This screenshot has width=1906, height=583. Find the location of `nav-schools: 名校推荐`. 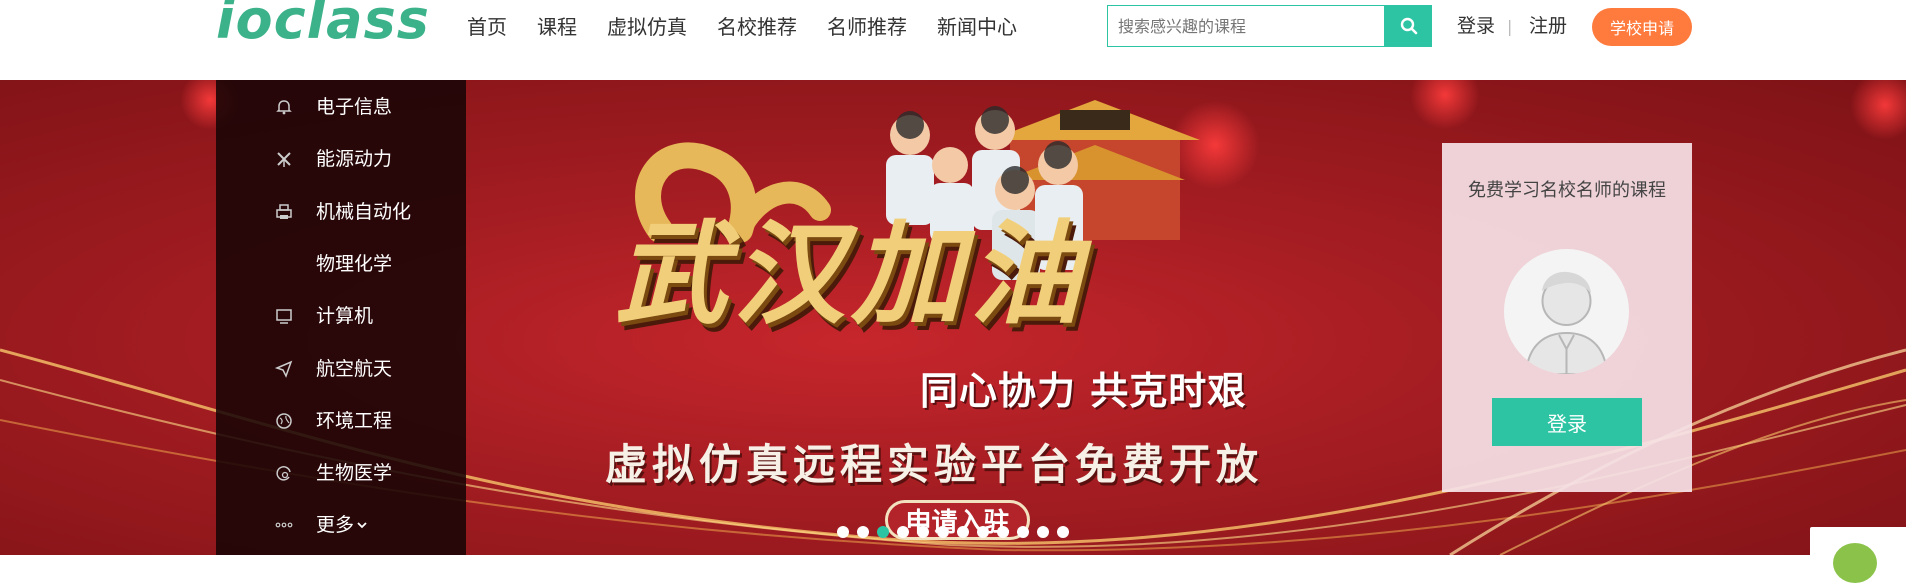

nav-schools: 名校推荐 is located at coordinates (757, 27).